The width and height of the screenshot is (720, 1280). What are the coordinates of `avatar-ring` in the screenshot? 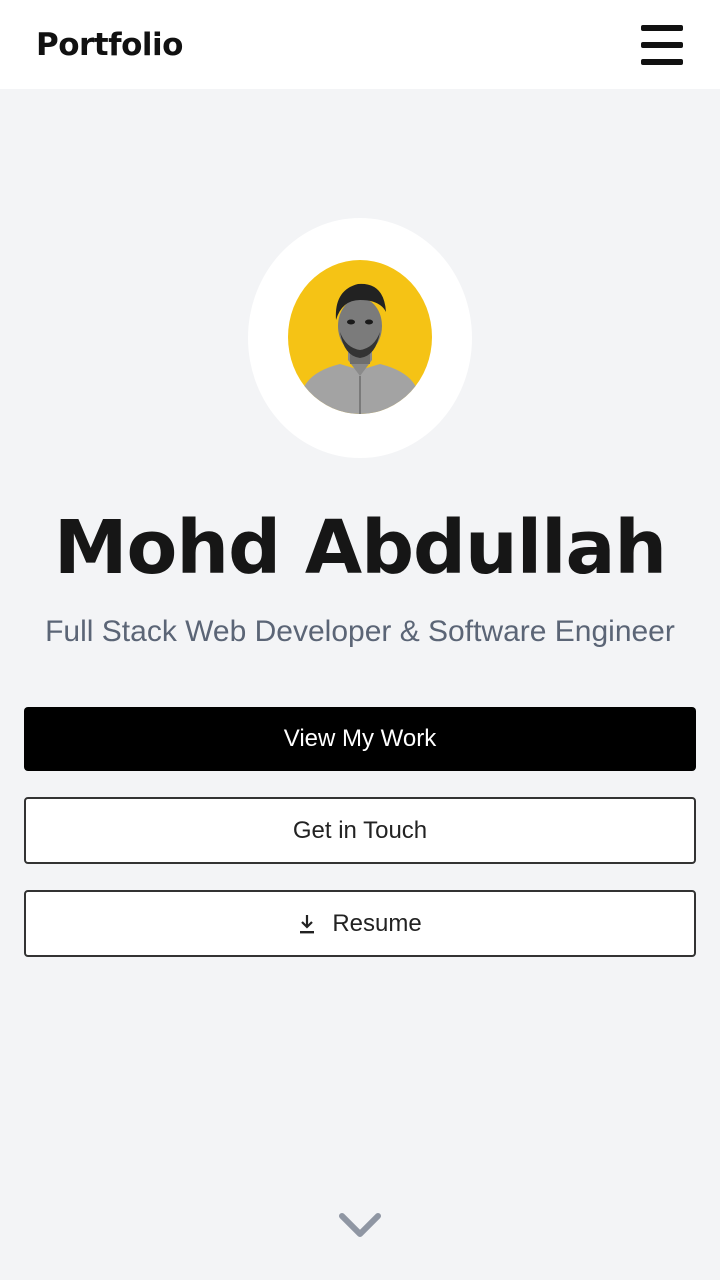 It's located at (360, 338).